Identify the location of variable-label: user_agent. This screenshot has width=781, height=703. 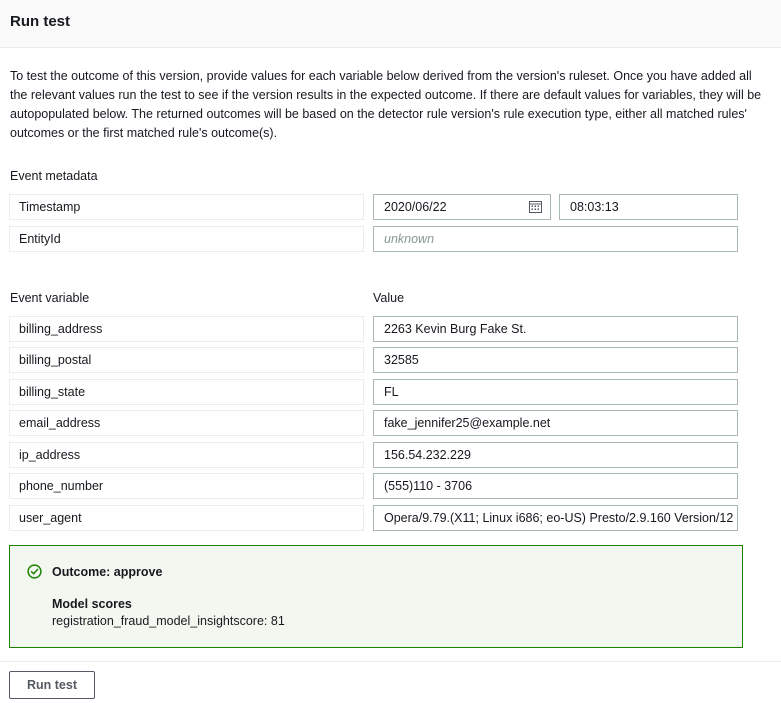
(186, 518).